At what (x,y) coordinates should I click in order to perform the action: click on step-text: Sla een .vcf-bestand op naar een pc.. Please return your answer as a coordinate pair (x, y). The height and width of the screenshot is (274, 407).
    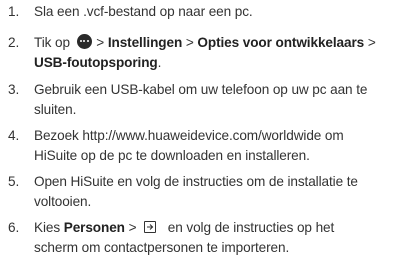
    Looking at the image, I should click on (143, 11).